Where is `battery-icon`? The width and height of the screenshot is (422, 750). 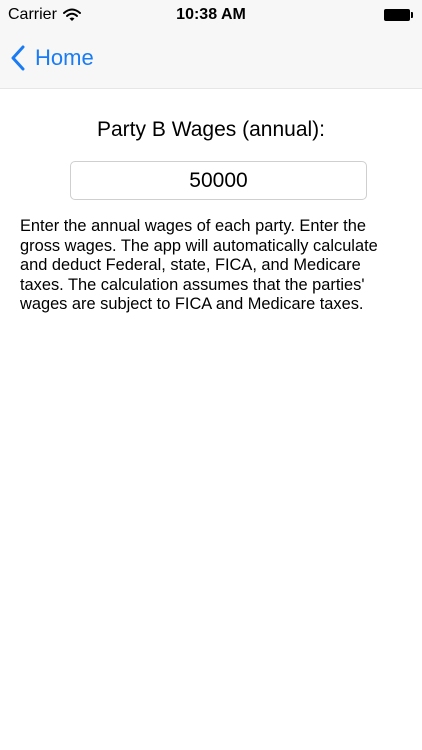 battery-icon is located at coordinates (399, 15).